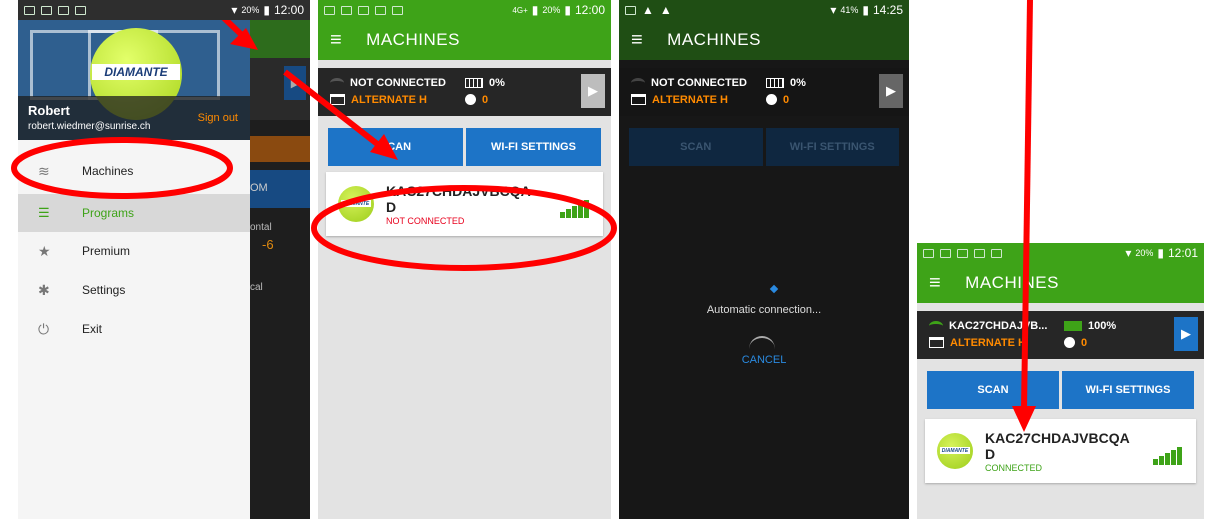  Describe the element at coordinates (256, 287) in the screenshot. I see `bg-vertical-label: cal` at that location.